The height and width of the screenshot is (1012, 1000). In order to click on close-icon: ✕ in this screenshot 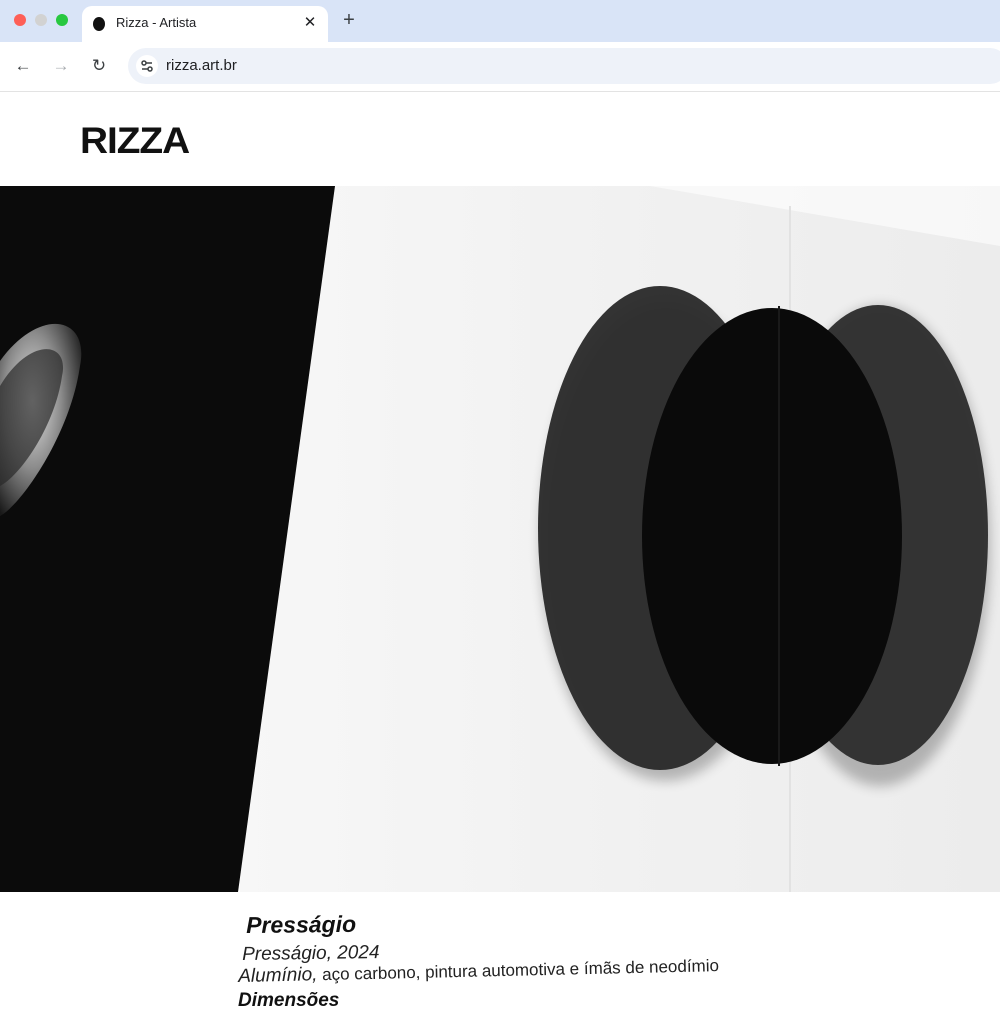, I will do `click(310, 23)`.